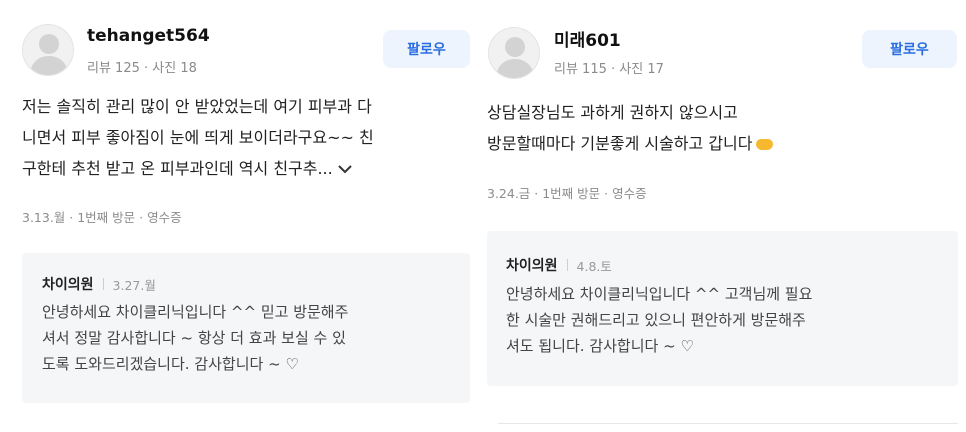 The width and height of the screenshot is (966, 432). I want to click on chevron-down-icon, so click(345, 170).